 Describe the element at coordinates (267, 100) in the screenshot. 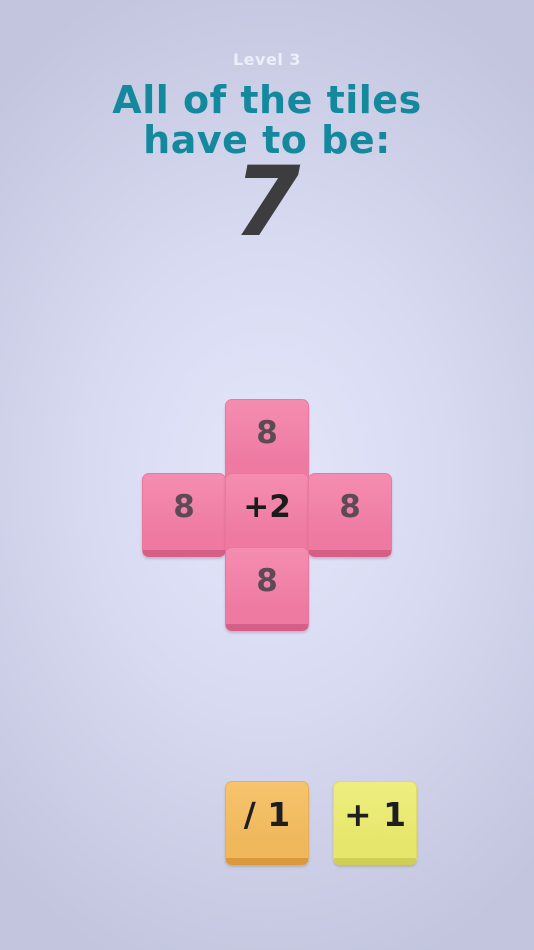

I see `instruction-line-1: All of the tiles` at that location.